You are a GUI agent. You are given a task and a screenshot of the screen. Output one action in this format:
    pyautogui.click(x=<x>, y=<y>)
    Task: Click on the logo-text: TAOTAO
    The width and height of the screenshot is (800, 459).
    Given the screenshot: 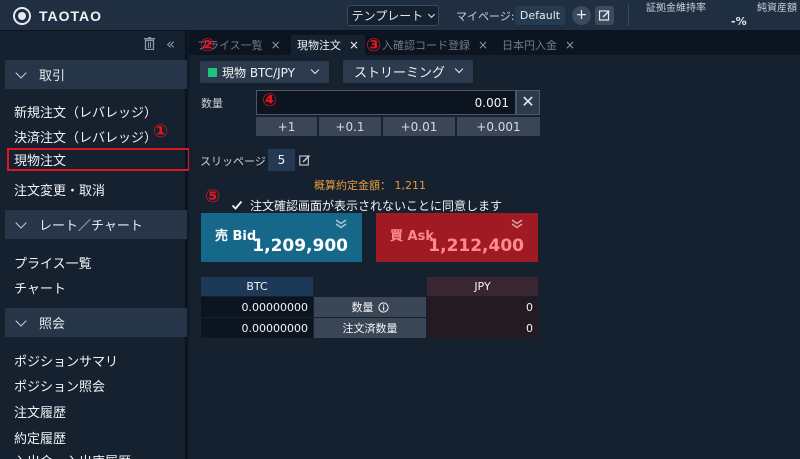 What is the action you would take?
    pyautogui.click(x=71, y=16)
    